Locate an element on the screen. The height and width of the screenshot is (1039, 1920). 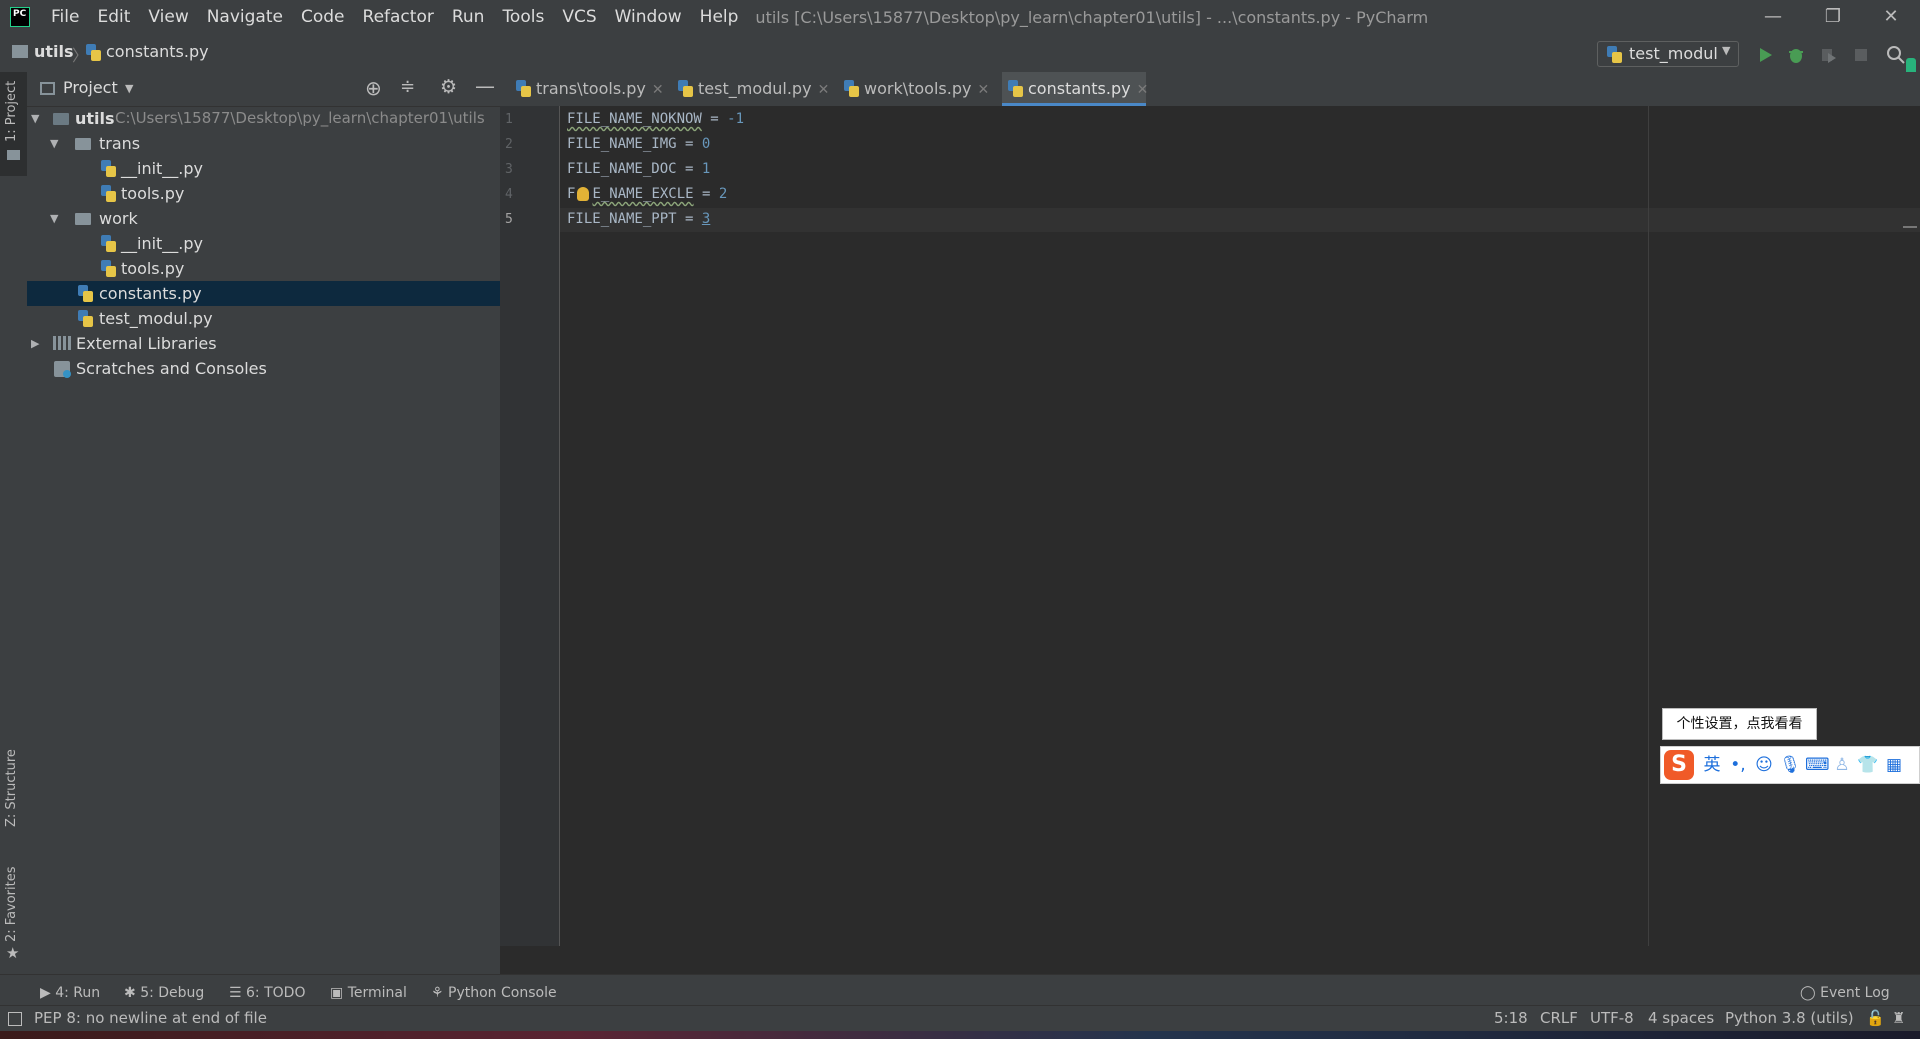
code-line: FILE_NAME_DOC = 1 is located at coordinates (638, 169).